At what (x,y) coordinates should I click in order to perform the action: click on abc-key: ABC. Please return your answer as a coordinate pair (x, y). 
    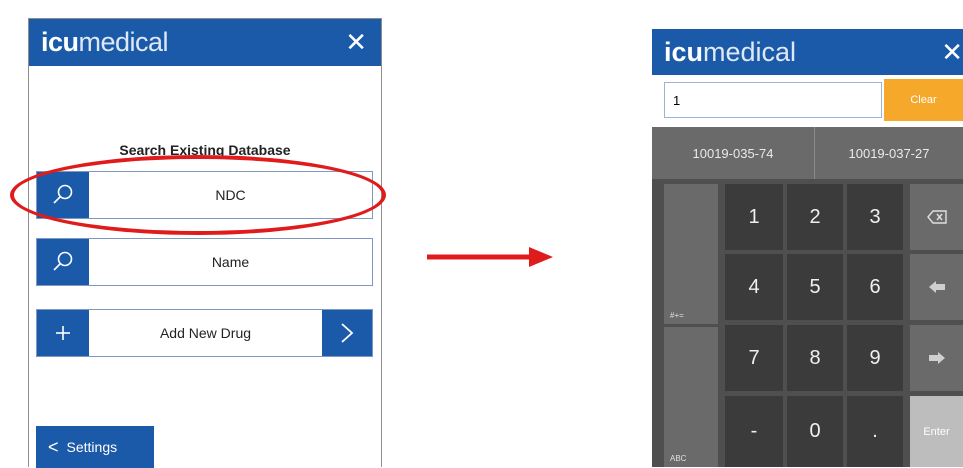
    Looking at the image, I should click on (691, 397).